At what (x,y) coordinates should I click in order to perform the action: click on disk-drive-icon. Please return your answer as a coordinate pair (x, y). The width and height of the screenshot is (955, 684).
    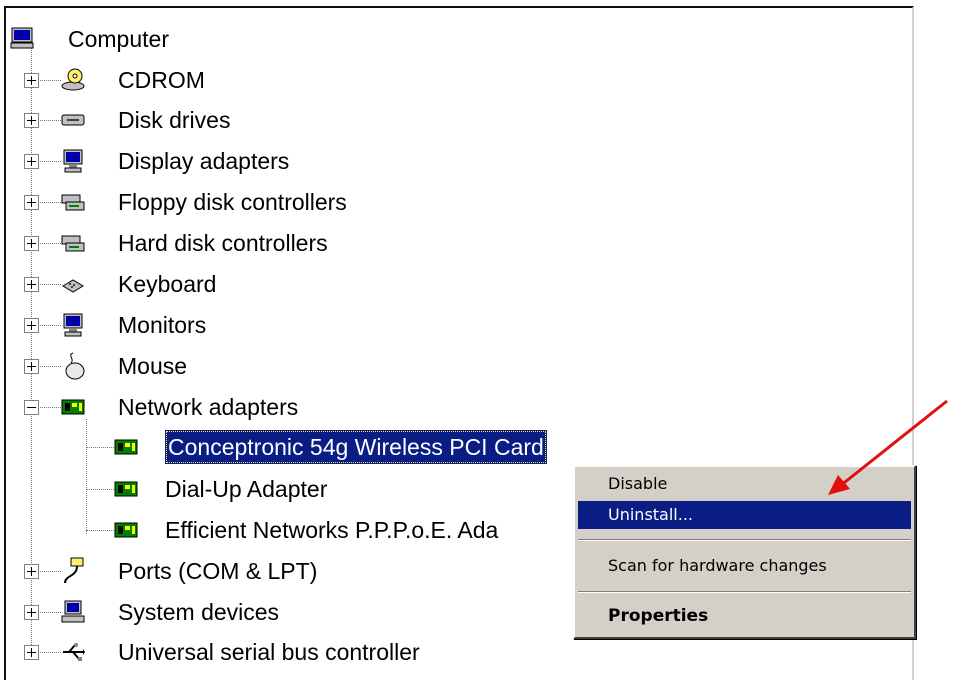
    Looking at the image, I should click on (73, 120).